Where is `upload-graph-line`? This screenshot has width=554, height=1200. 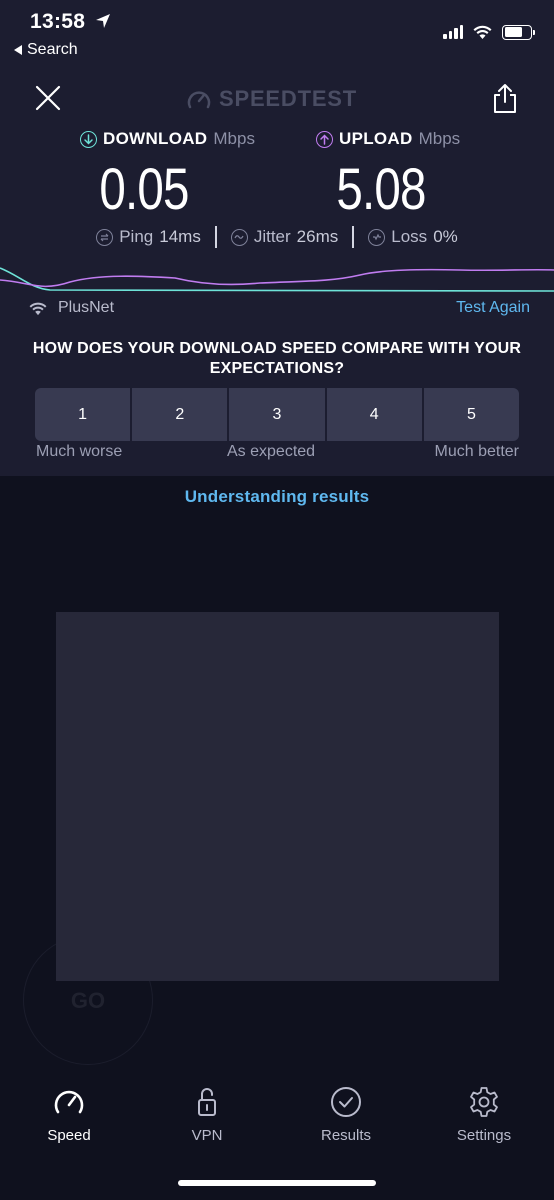 upload-graph-line is located at coordinates (277, 278).